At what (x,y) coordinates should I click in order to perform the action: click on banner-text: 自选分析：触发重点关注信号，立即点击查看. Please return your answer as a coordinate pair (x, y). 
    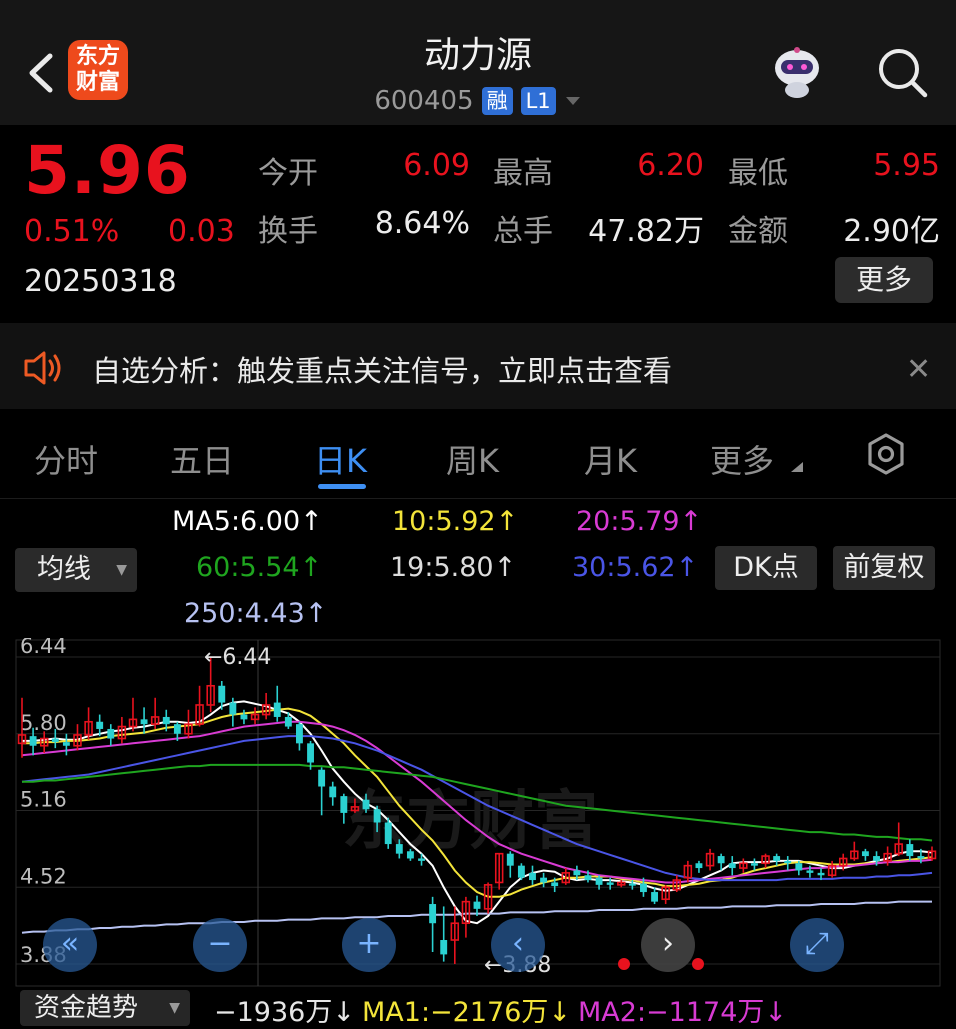
    Looking at the image, I should click on (382, 369).